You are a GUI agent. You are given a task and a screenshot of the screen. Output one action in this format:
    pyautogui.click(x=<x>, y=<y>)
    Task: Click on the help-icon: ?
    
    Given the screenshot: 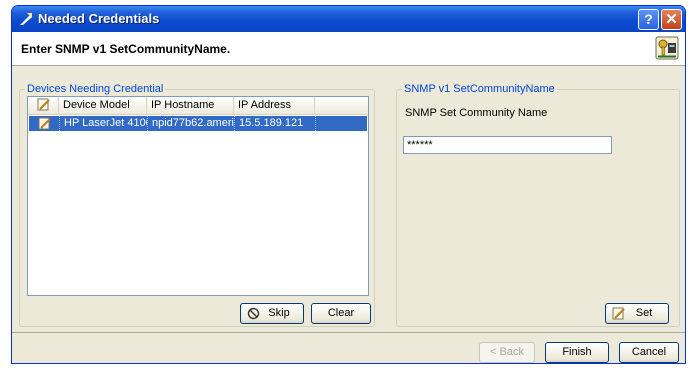 What is the action you would take?
    pyautogui.click(x=648, y=19)
    